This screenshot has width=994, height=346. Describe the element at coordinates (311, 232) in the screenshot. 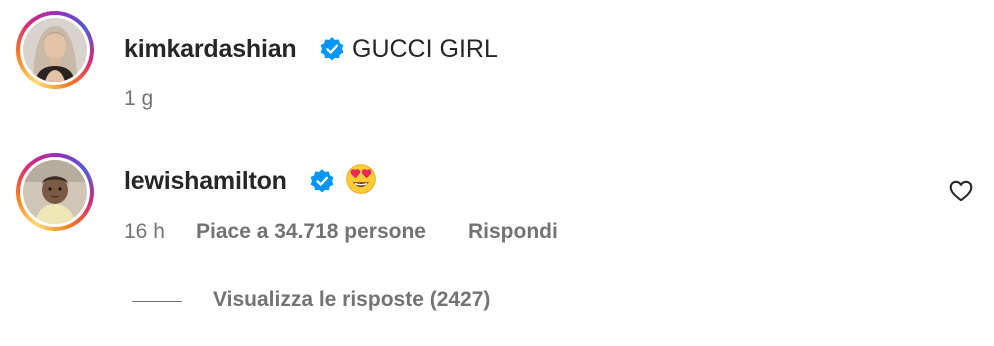

I see `likes-count-link: Piace a 34.718 persone` at that location.